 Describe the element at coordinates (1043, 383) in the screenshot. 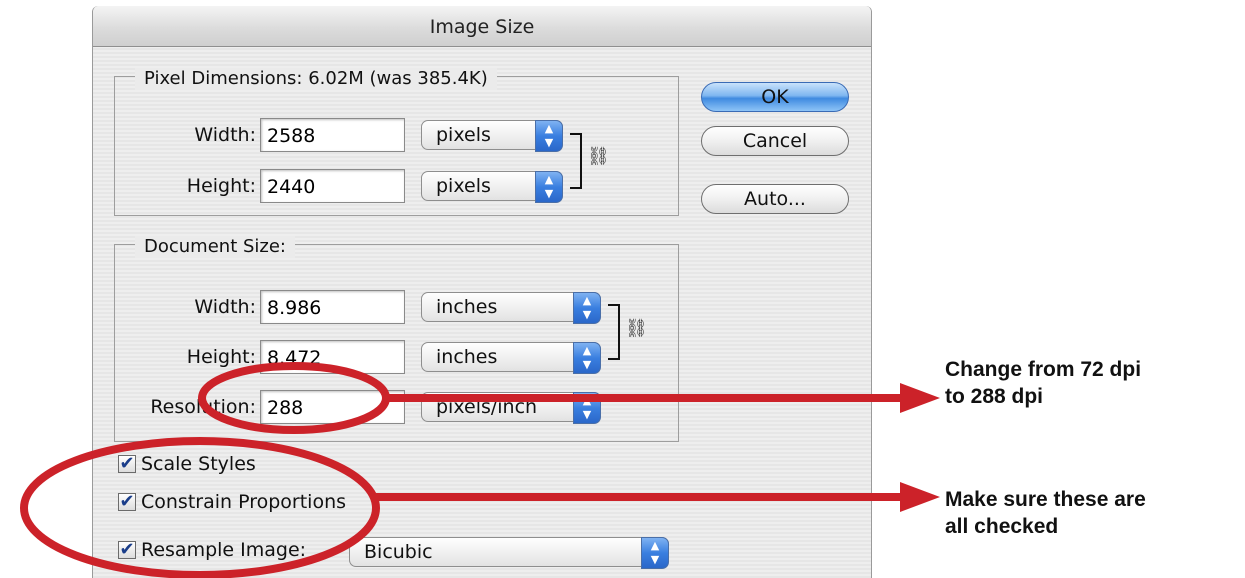

I see `resolution-annotation: Change from 72 dpi to 288 dpi` at that location.